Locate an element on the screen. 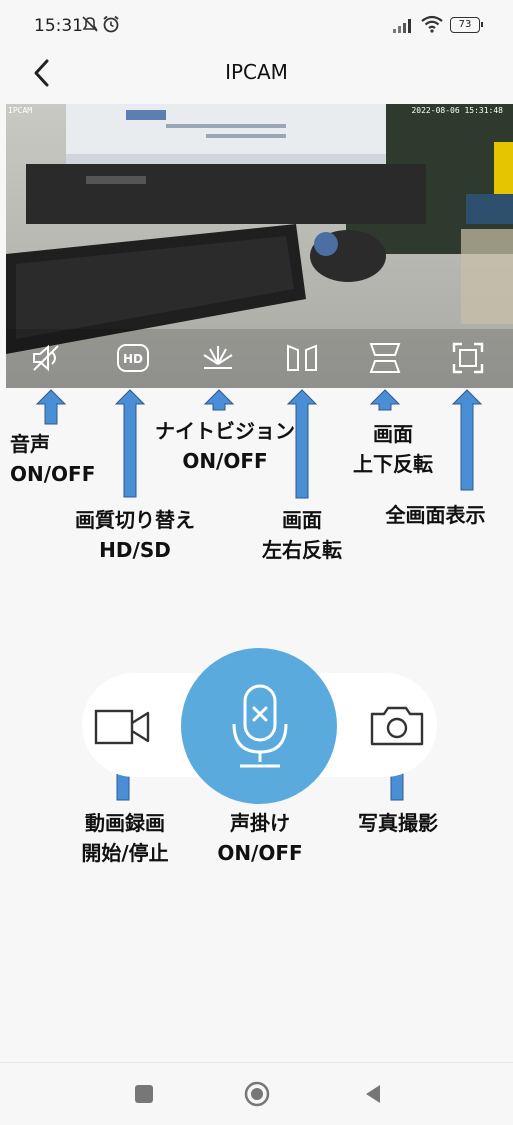 Image resolution: width=513 pixels, height=1125 pixels. square-icon is located at coordinates (144, 1094).